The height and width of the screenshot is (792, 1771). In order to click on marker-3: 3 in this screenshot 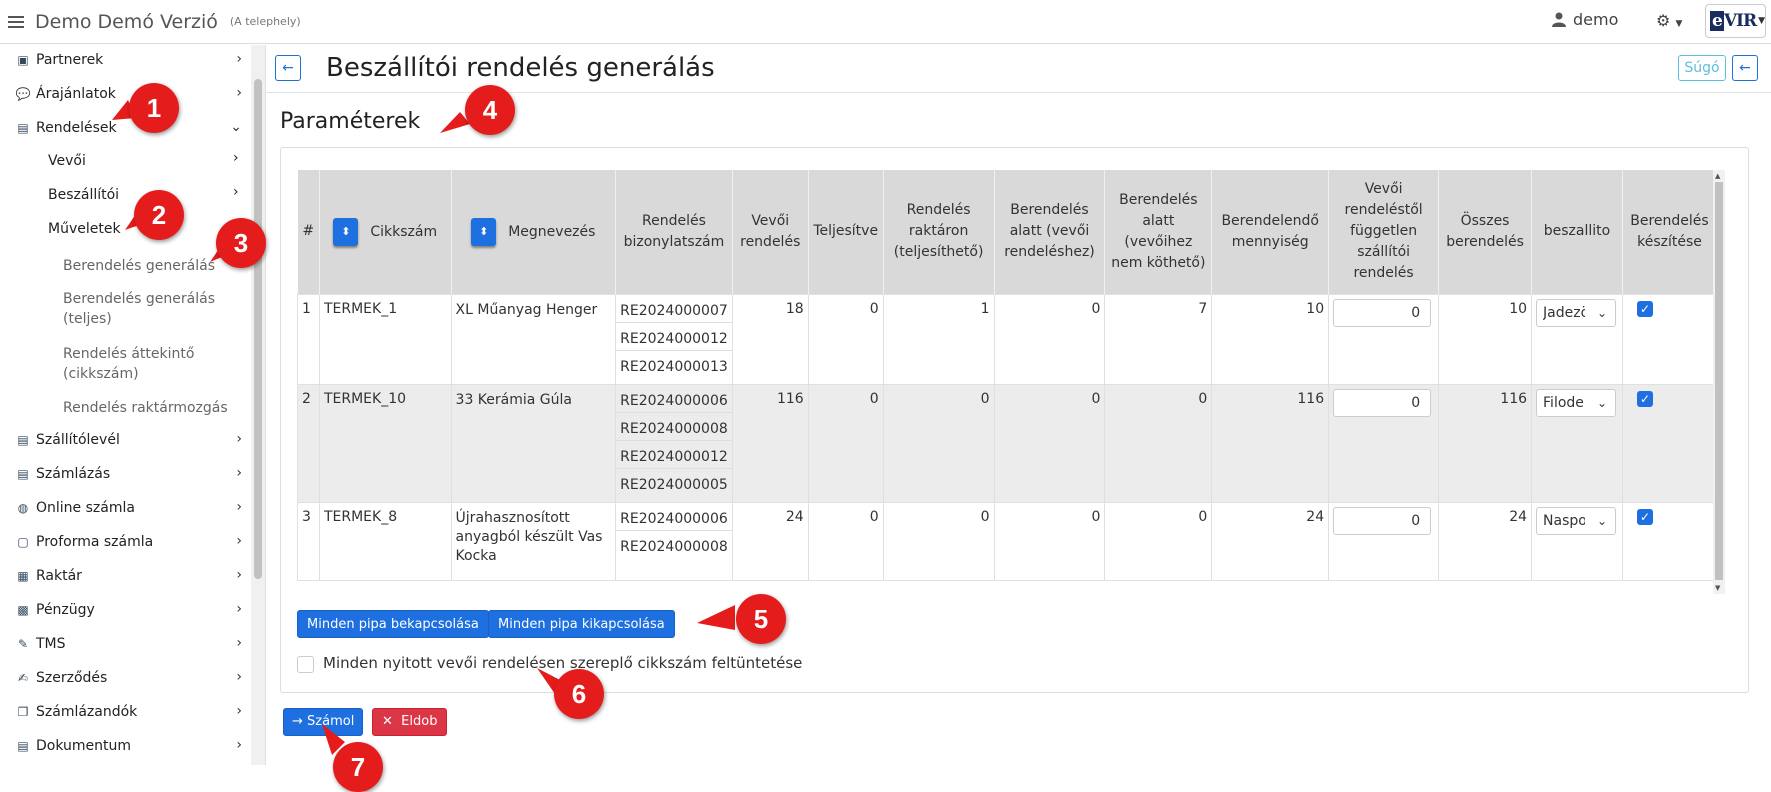, I will do `click(241, 243)`.